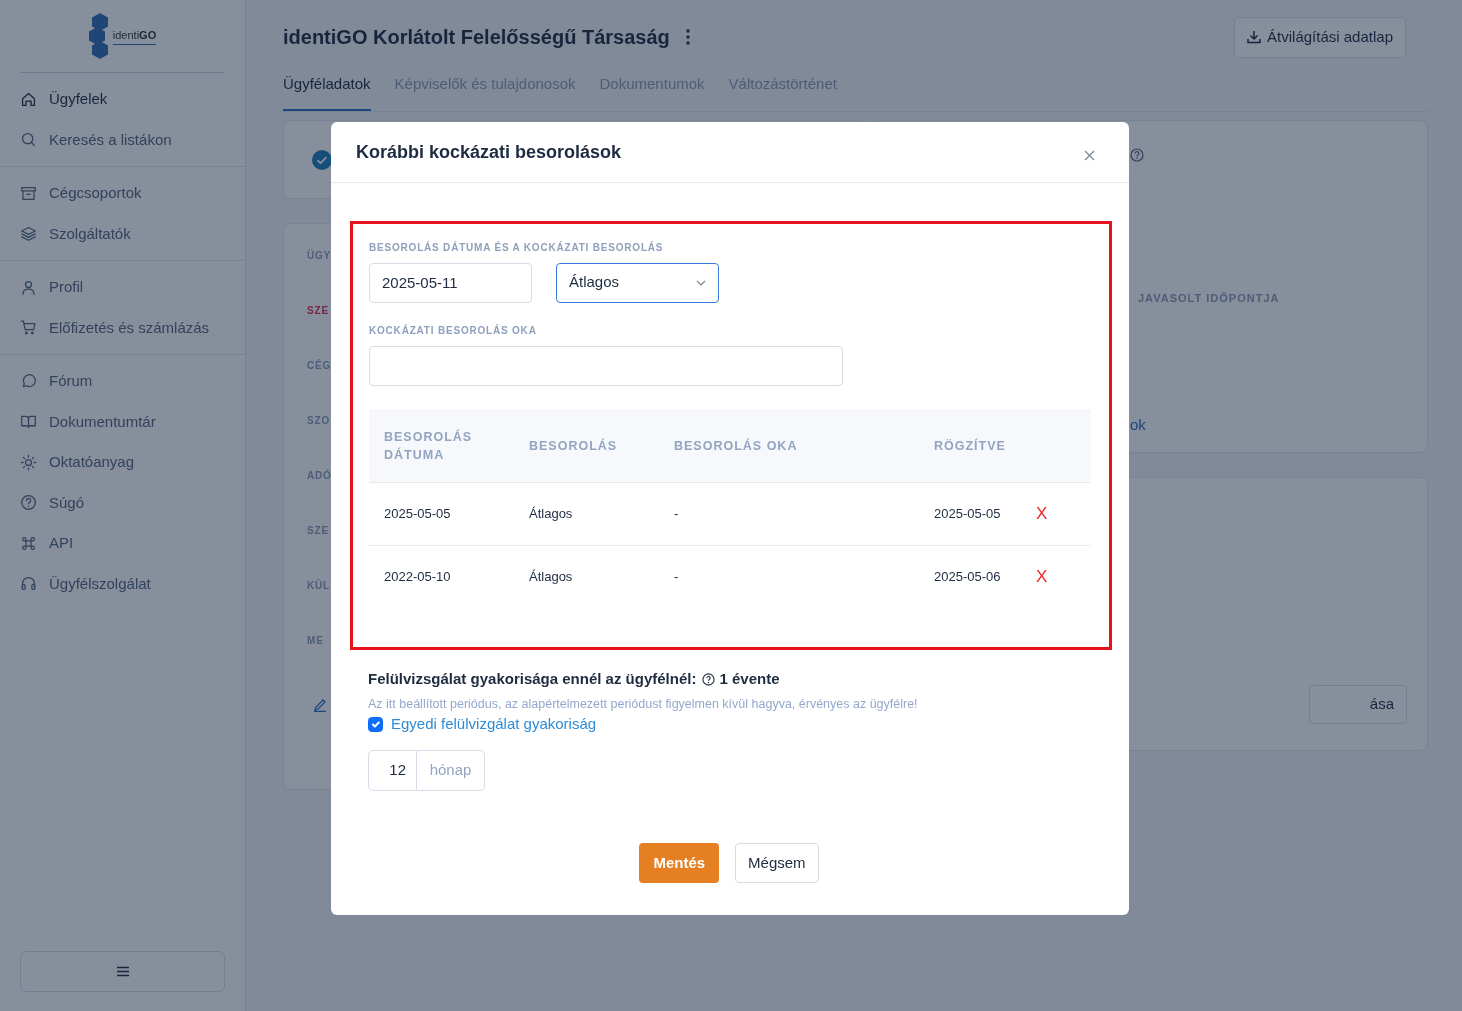  Describe the element at coordinates (970, 446) in the screenshot. I see `column-header: RÖGZÍTVE` at that location.